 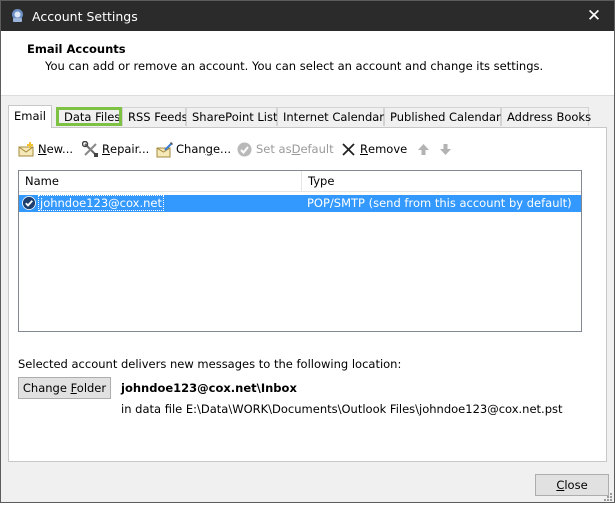 I want to click on column-header-name: Name, so click(x=160, y=181).